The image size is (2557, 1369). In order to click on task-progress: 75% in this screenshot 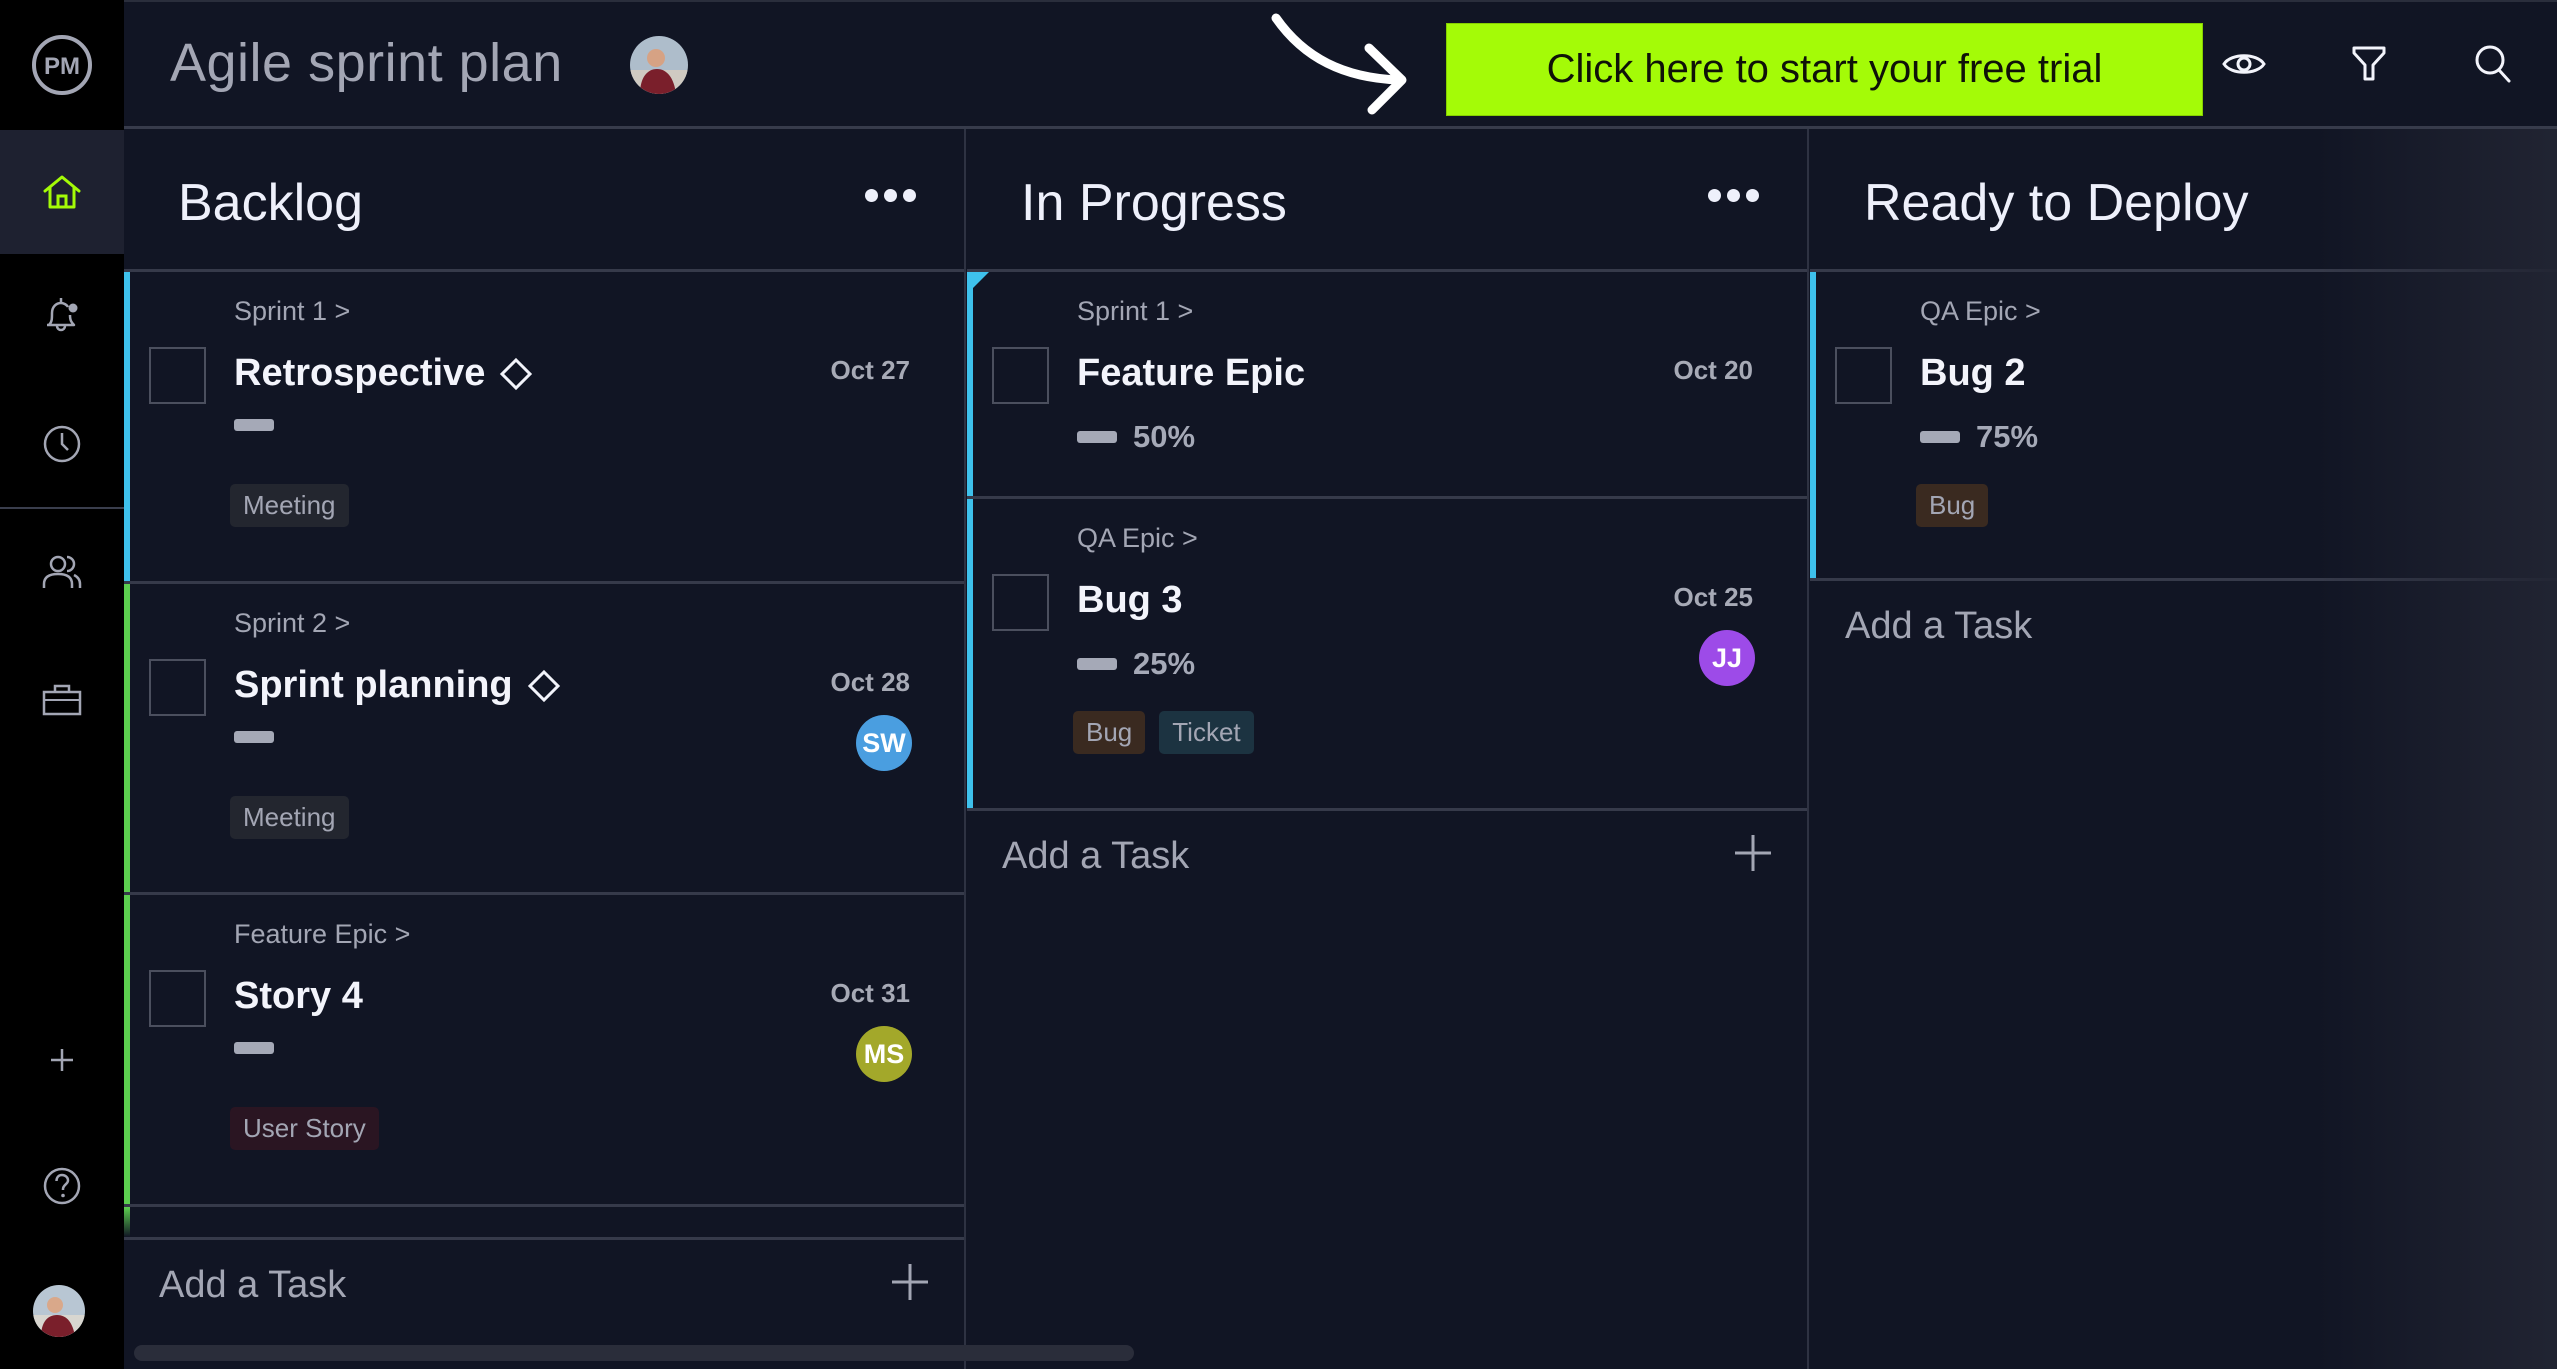, I will do `click(1979, 437)`.